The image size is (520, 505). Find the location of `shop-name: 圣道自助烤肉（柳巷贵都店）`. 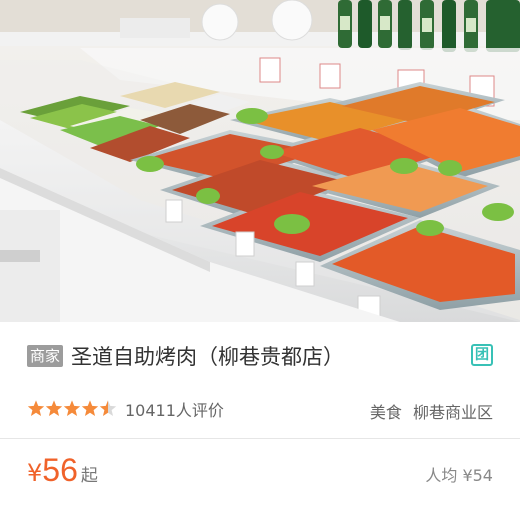

shop-name: 圣道自助烤肉（柳巷贵都店） is located at coordinates (207, 356).